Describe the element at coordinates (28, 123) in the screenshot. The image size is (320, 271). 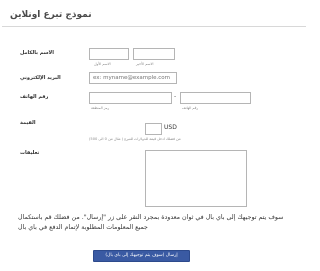
I see `amount-label: القيمة` at that location.